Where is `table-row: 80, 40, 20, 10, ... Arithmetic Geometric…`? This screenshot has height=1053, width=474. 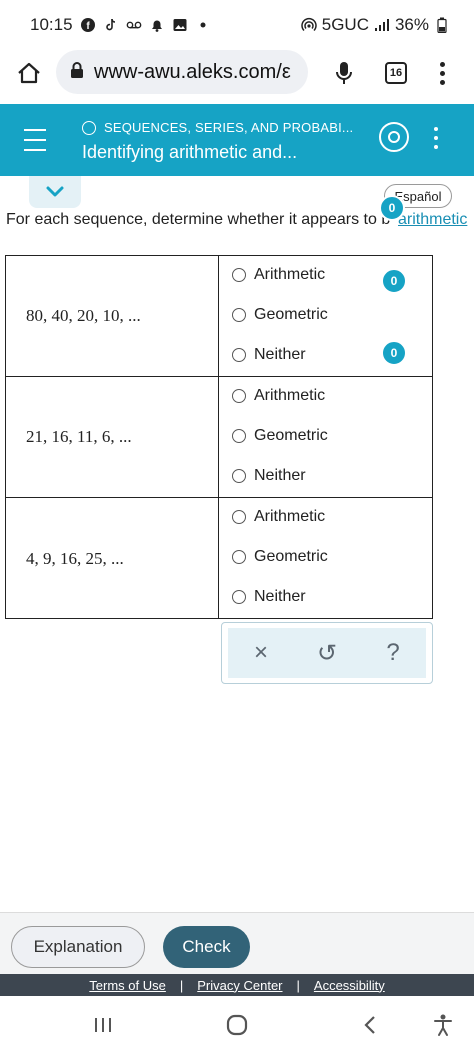 table-row: 80, 40, 20, 10, ... Arithmetic Geometric… is located at coordinates (219, 316).